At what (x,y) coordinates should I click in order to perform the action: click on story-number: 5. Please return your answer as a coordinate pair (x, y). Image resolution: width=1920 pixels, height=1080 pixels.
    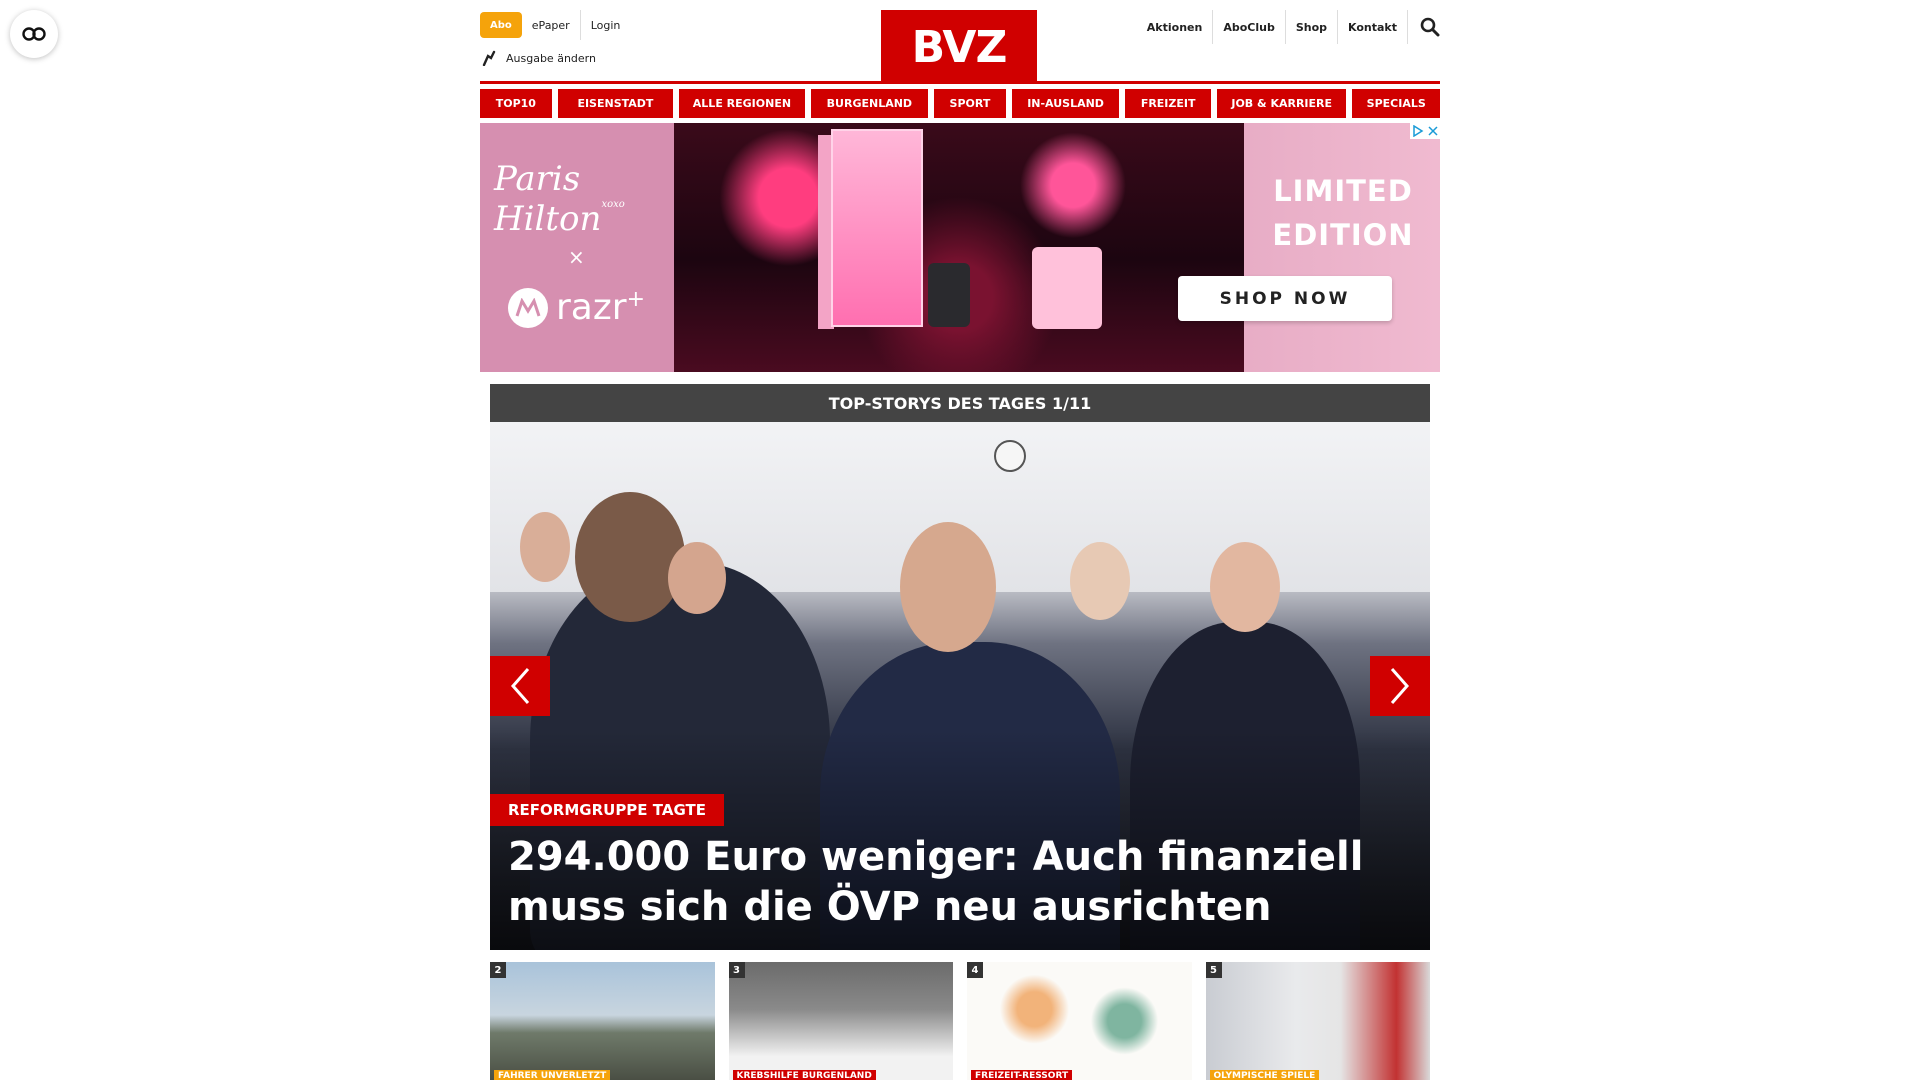
    Looking at the image, I should click on (1213, 970).